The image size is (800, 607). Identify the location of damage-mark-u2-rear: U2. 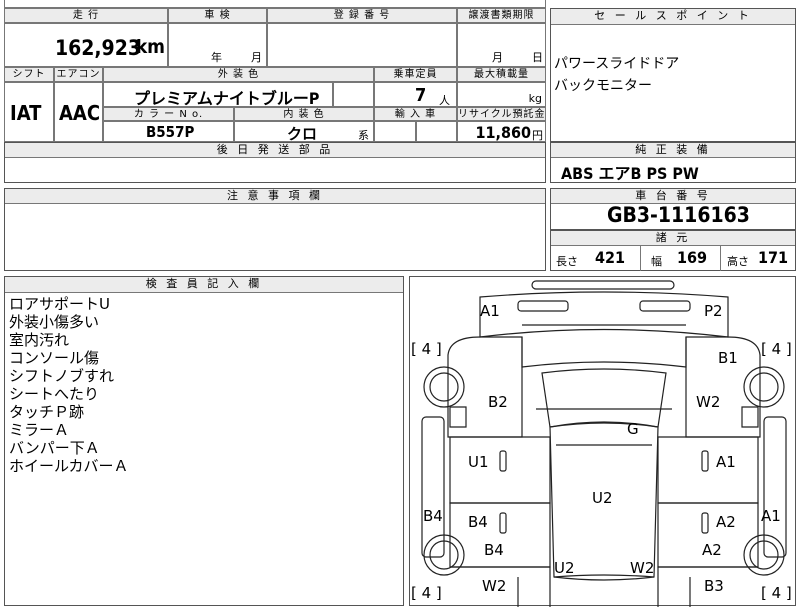
(564, 568).